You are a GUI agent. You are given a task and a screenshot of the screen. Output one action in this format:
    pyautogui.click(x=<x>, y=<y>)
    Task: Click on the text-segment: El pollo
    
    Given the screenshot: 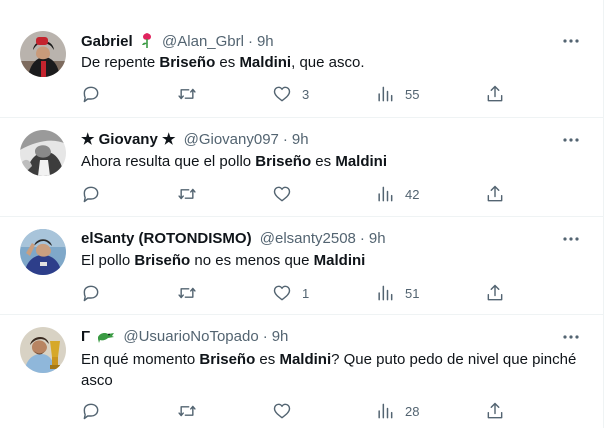 What is the action you would take?
    pyautogui.click(x=108, y=260)
    